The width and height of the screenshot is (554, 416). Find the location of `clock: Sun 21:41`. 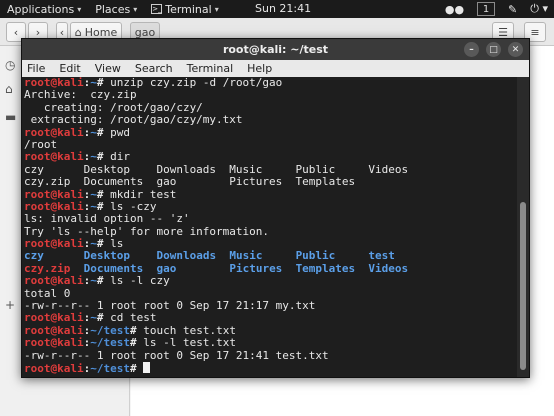

clock: Sun 21:41 is located at coordinates (283, 8).